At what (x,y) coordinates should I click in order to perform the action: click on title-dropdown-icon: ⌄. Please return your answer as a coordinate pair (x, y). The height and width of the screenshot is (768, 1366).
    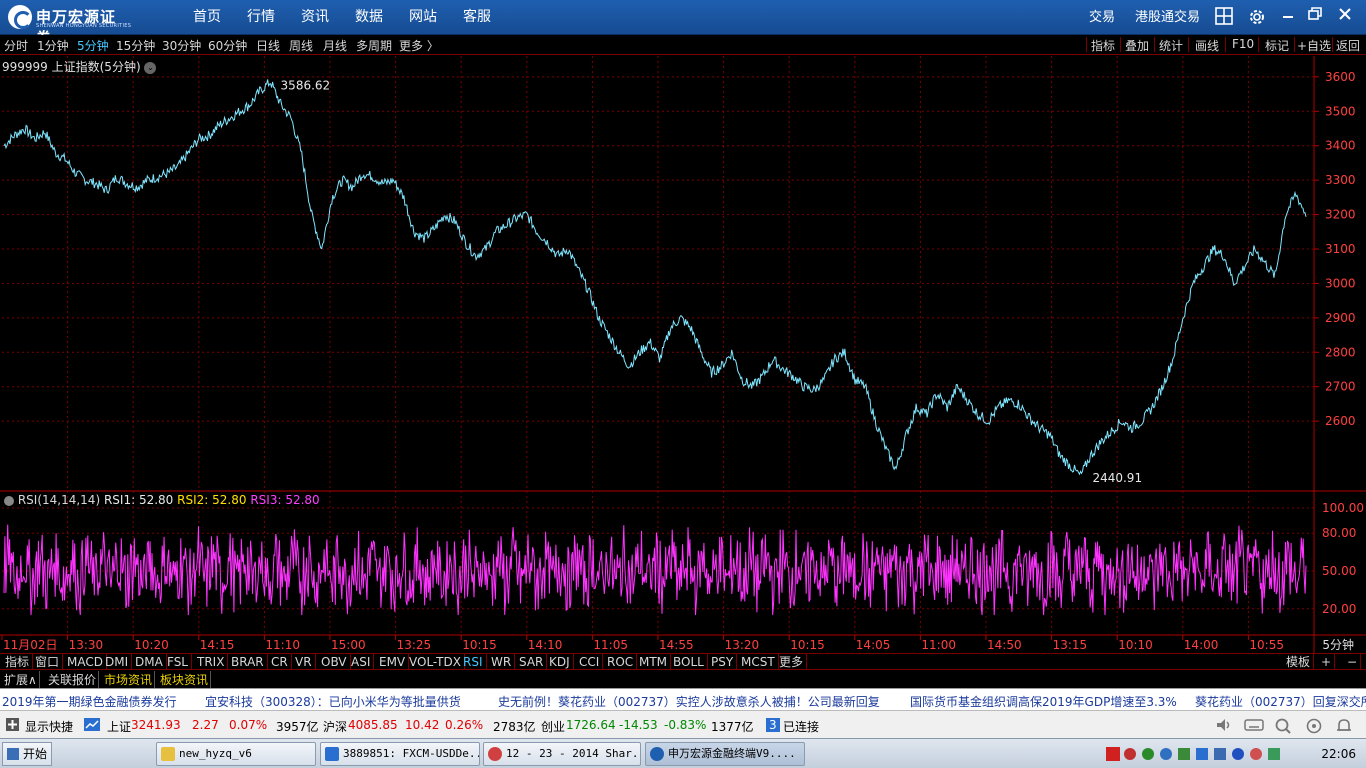
    Looking at the image, I should click on (150, 67).